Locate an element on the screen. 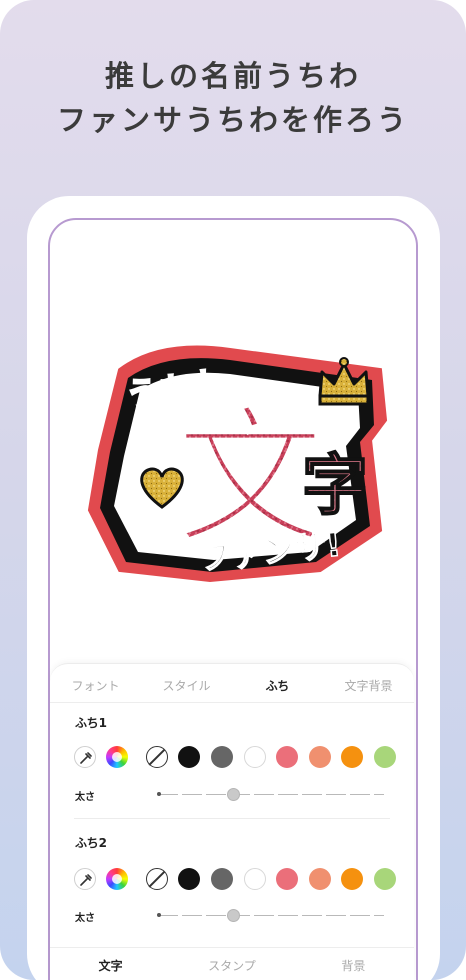 The width and height of the screenshot is (466, 980). nav-background: 背景 is located at coordinates (353, 964).